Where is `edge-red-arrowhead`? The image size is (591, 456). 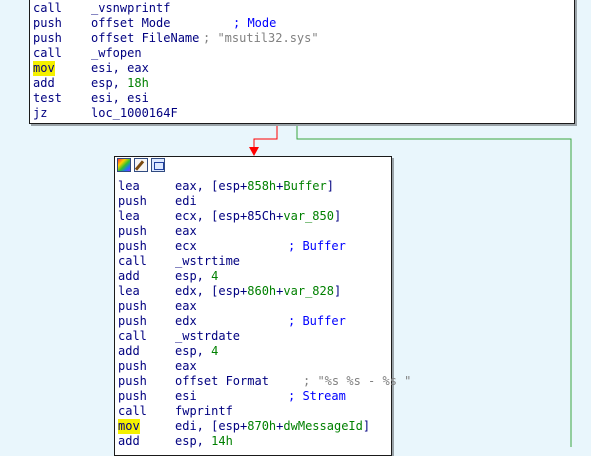 edge-red-arrowhead is located at coordinates (254, 151).